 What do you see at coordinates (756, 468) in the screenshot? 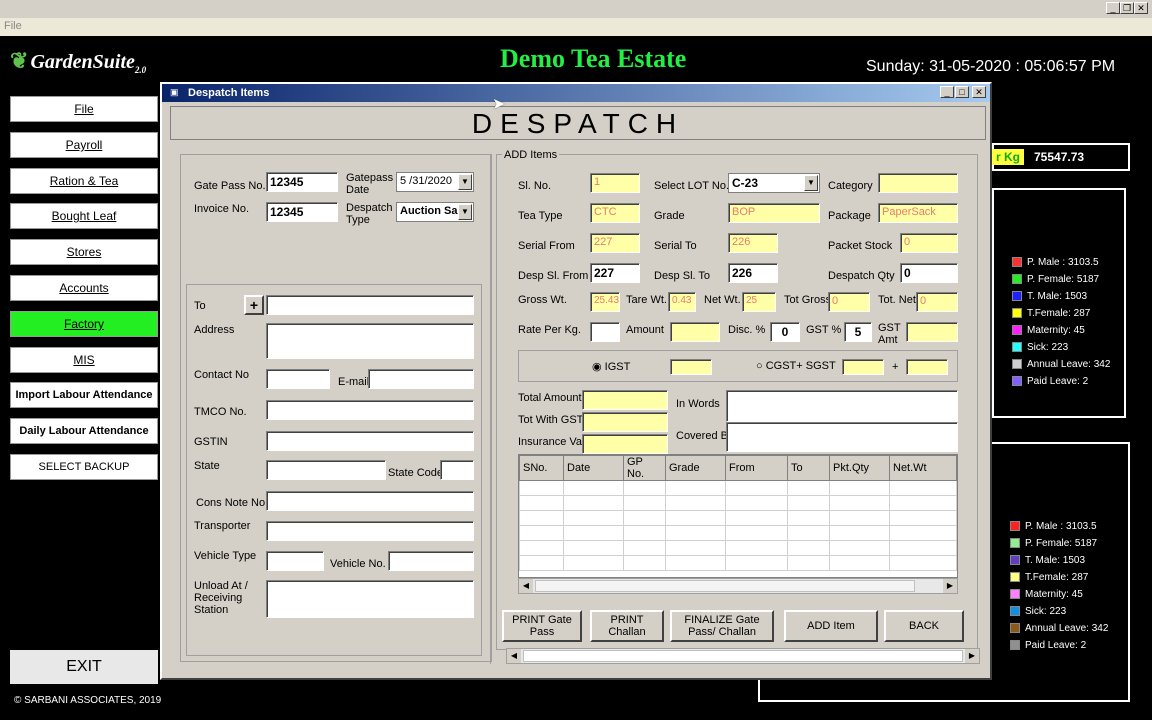
I see `col-from: From` at bounding box center [756, 468].